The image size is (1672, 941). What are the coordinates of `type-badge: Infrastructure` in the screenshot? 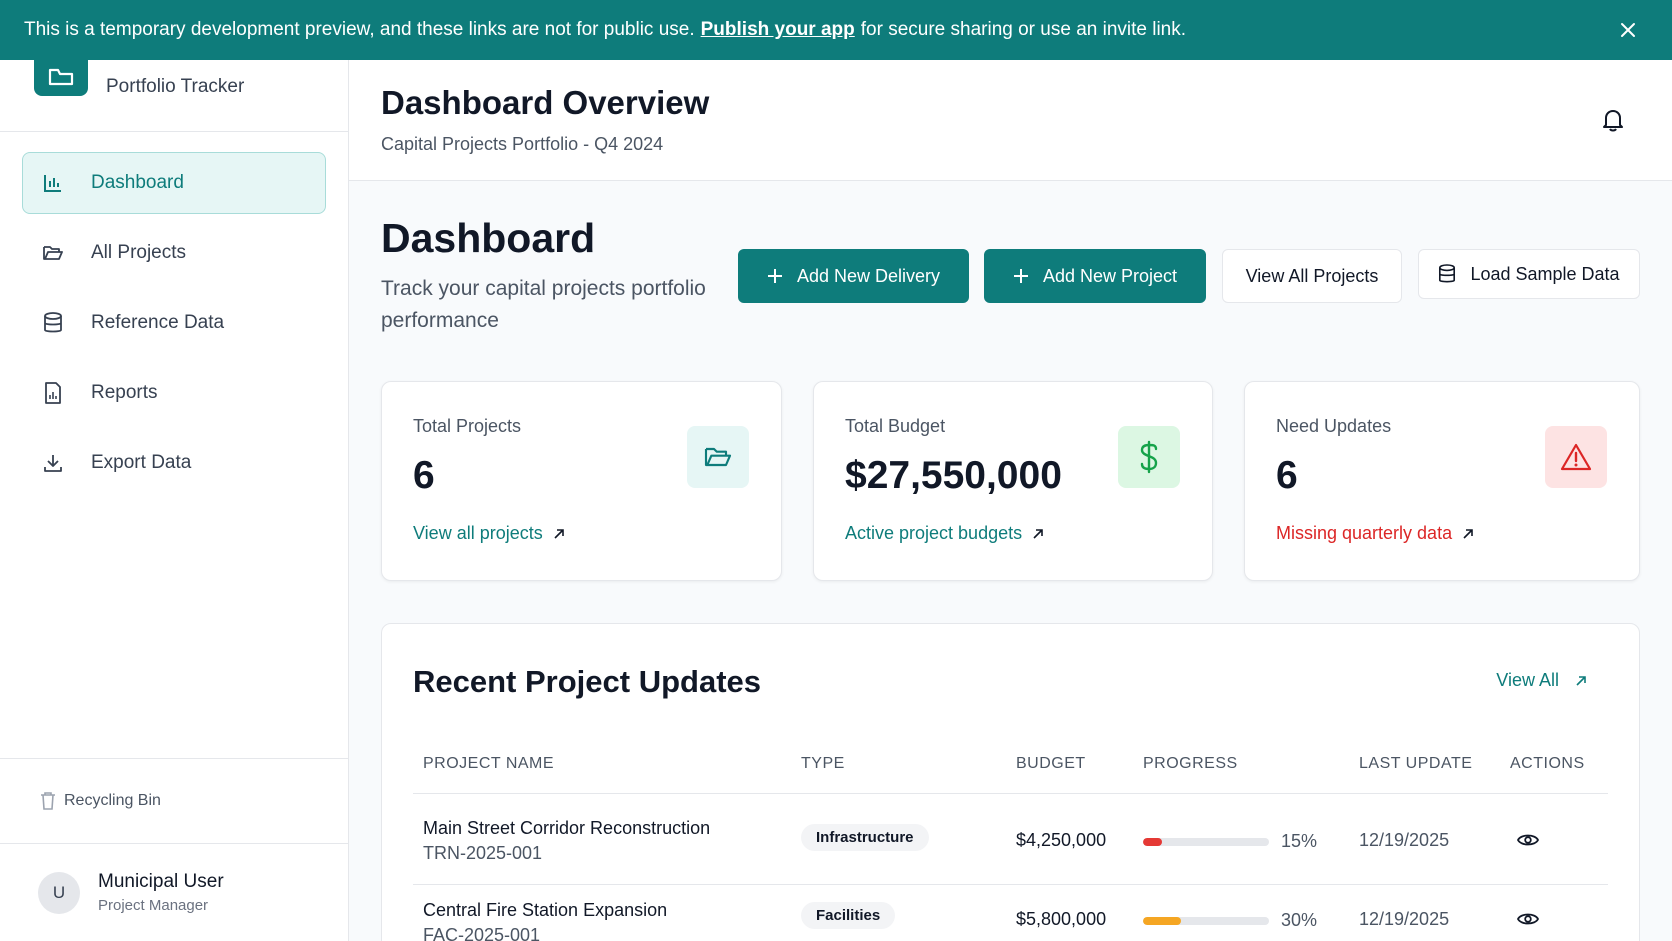 It's located at (865, 837).